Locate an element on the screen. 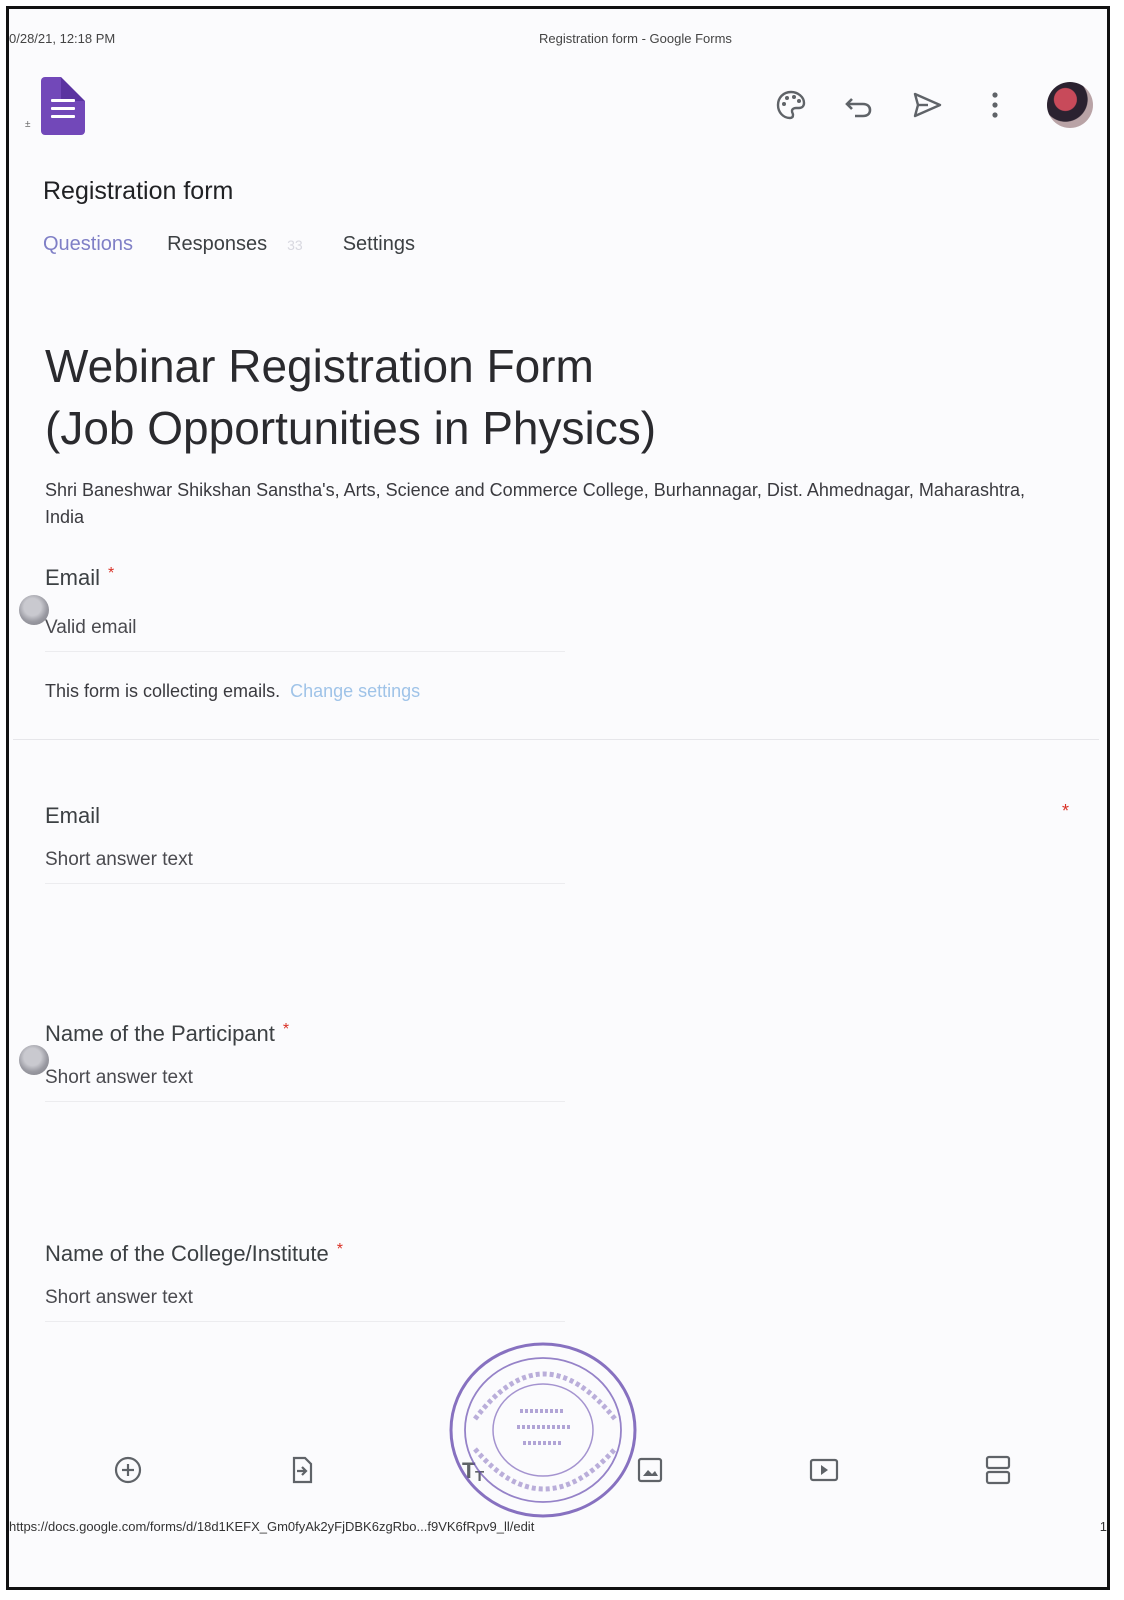 Image resolution: width=1124 pixels, height=1600 pixels. add-video-icon is located at coordinates (824, 1470).